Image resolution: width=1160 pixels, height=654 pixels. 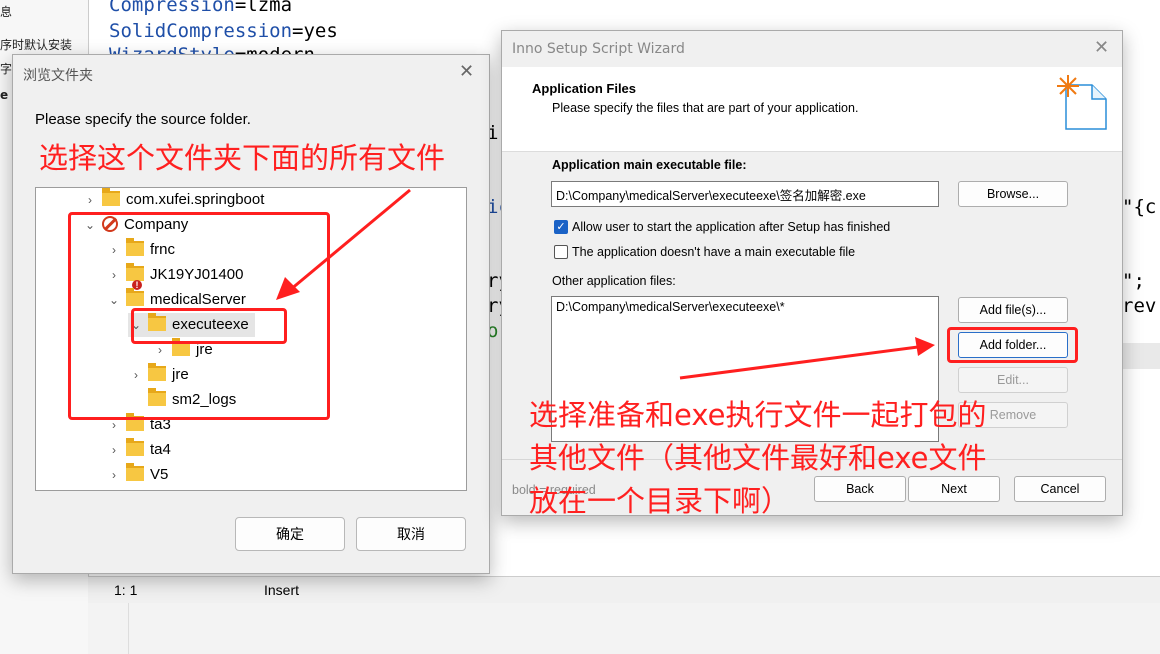 I want to click on arrow-head-icon, so click(x=925, y=346).